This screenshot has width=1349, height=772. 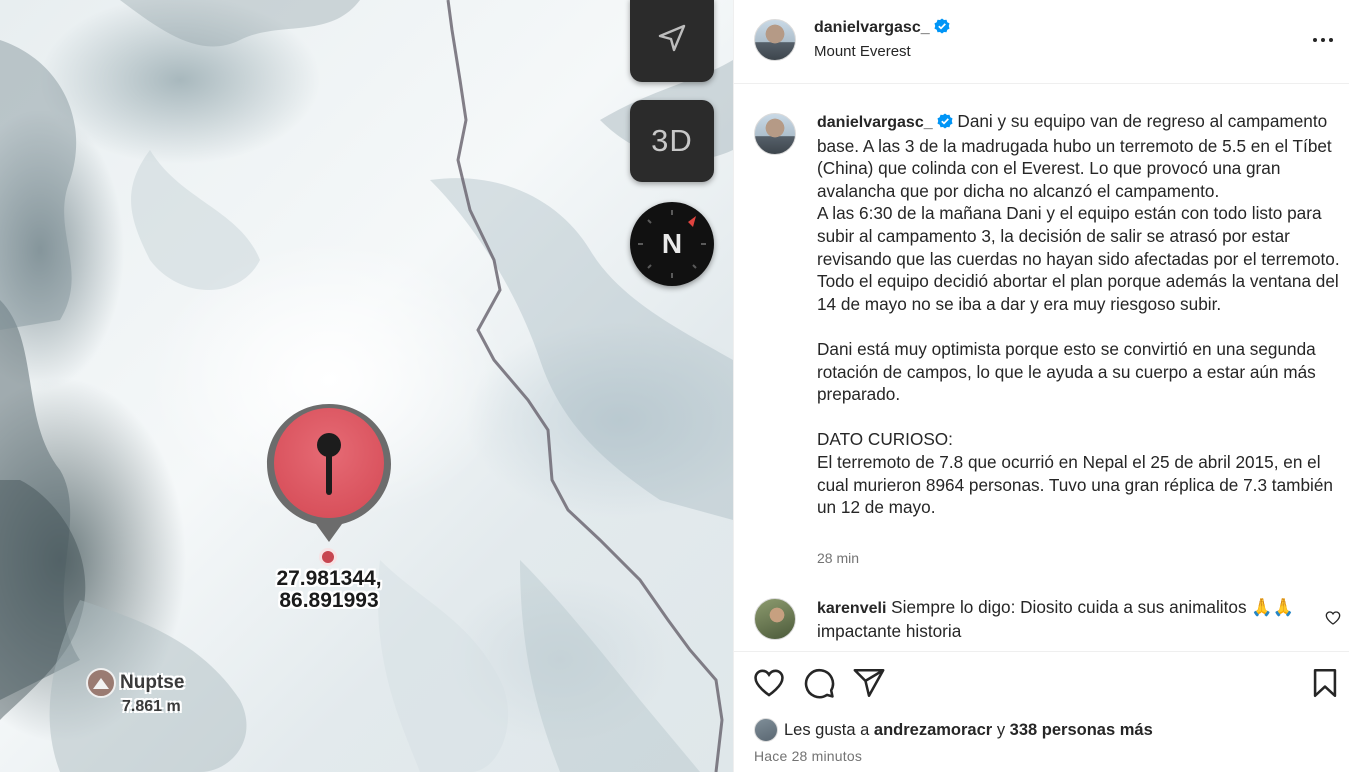 What do you see at coordinates (819, 683) in the screenshot?
I see `comment-bubble-icon` at bounding box center [819, 683].